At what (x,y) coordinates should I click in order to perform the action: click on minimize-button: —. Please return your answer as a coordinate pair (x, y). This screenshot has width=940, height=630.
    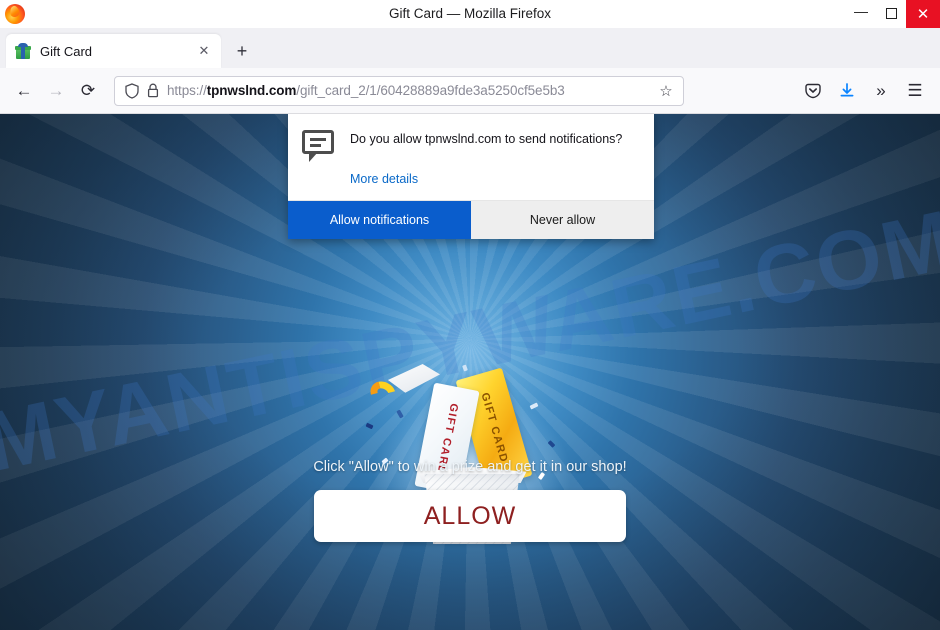
    Looking at the image, I should click on (861, 14).